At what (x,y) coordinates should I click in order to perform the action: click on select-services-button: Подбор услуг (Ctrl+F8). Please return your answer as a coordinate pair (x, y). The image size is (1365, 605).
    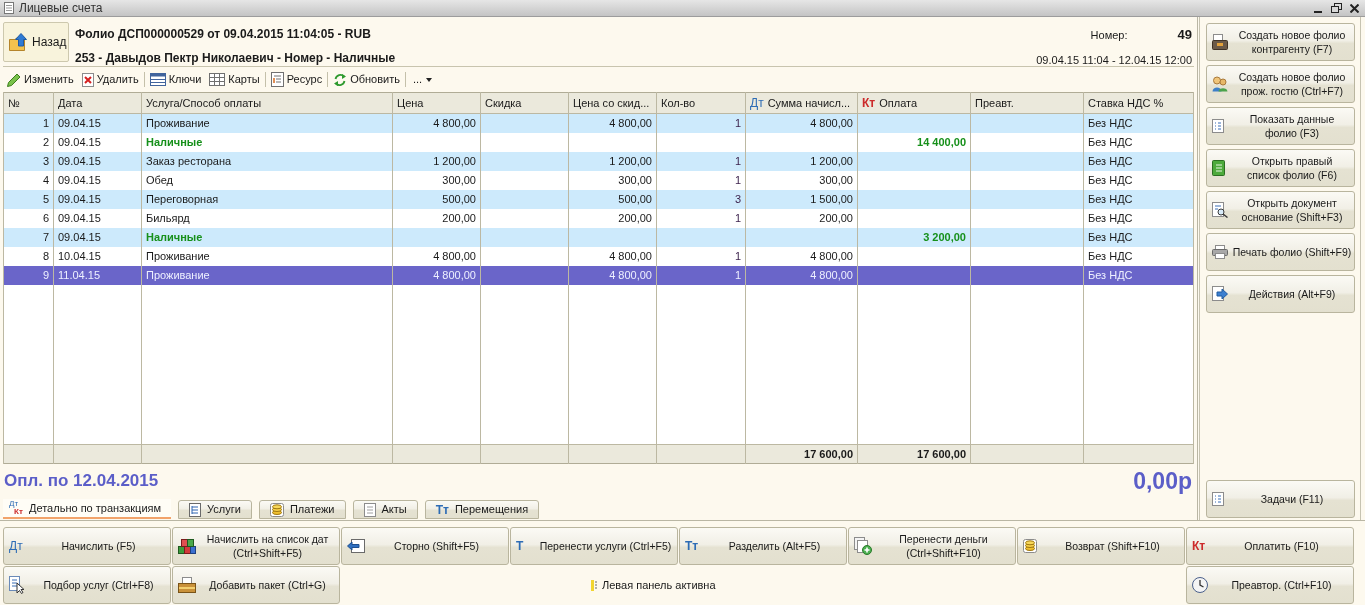
    Looking at the image, I should click on (87, 585).